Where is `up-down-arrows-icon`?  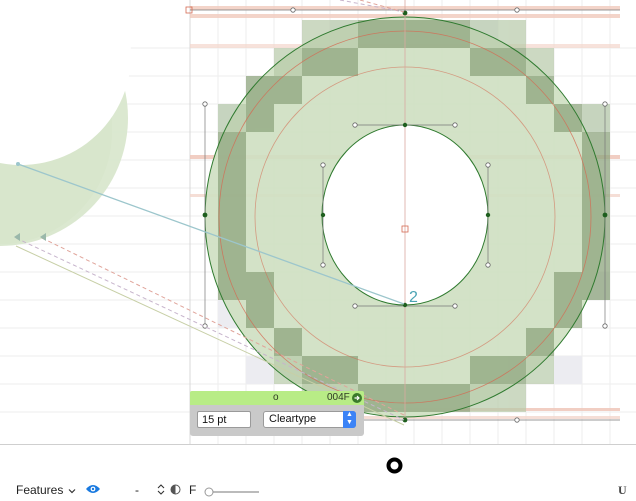
up-down-arrows-icon is located at coordinates (161, 491).